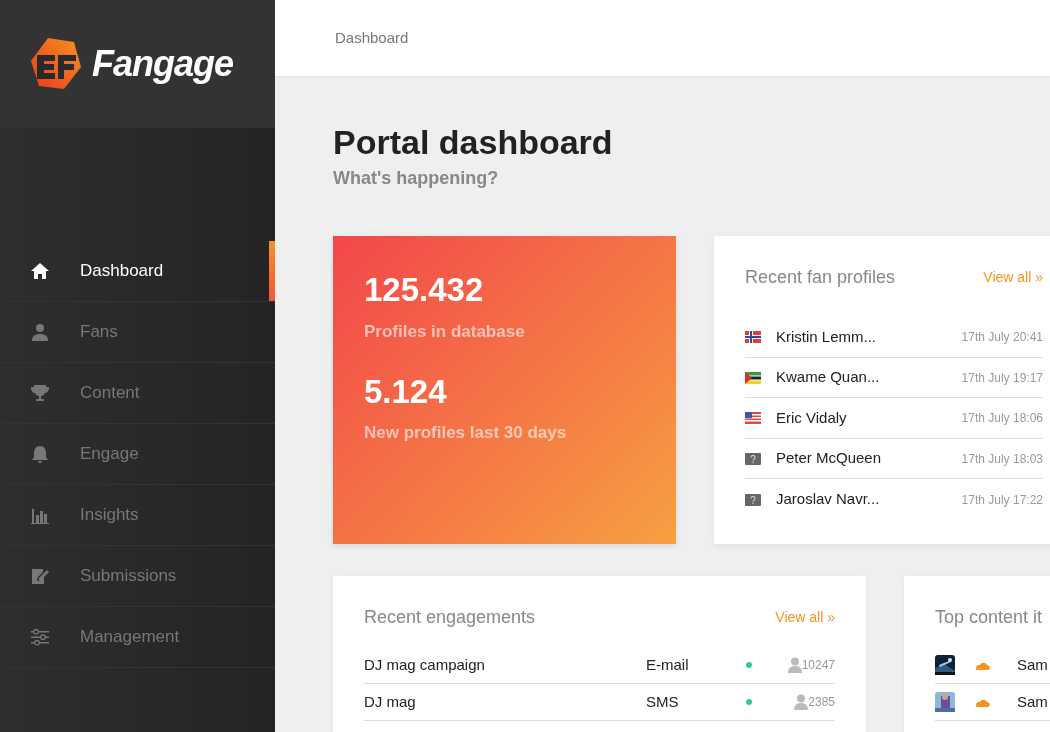 The height and width of the screenshot is (732, 1050). What do you see at coordinates (137, 393) in the screenshot?
I see `sidebar-item: Content` at bounding box center [137, 393].